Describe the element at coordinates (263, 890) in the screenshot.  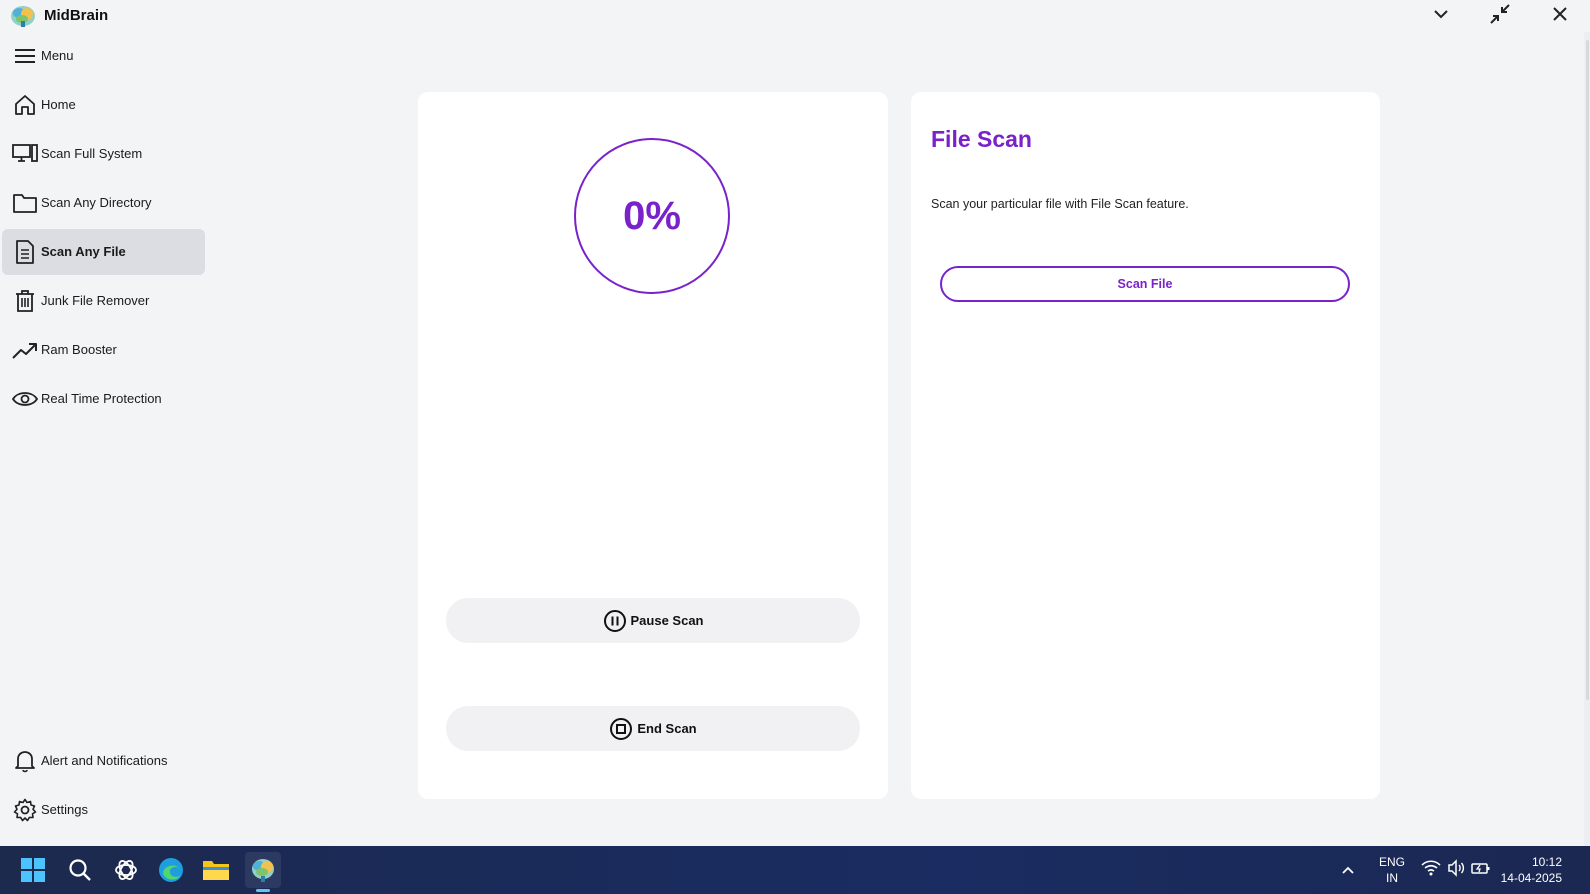
I see `active-app-indicator` at that location.